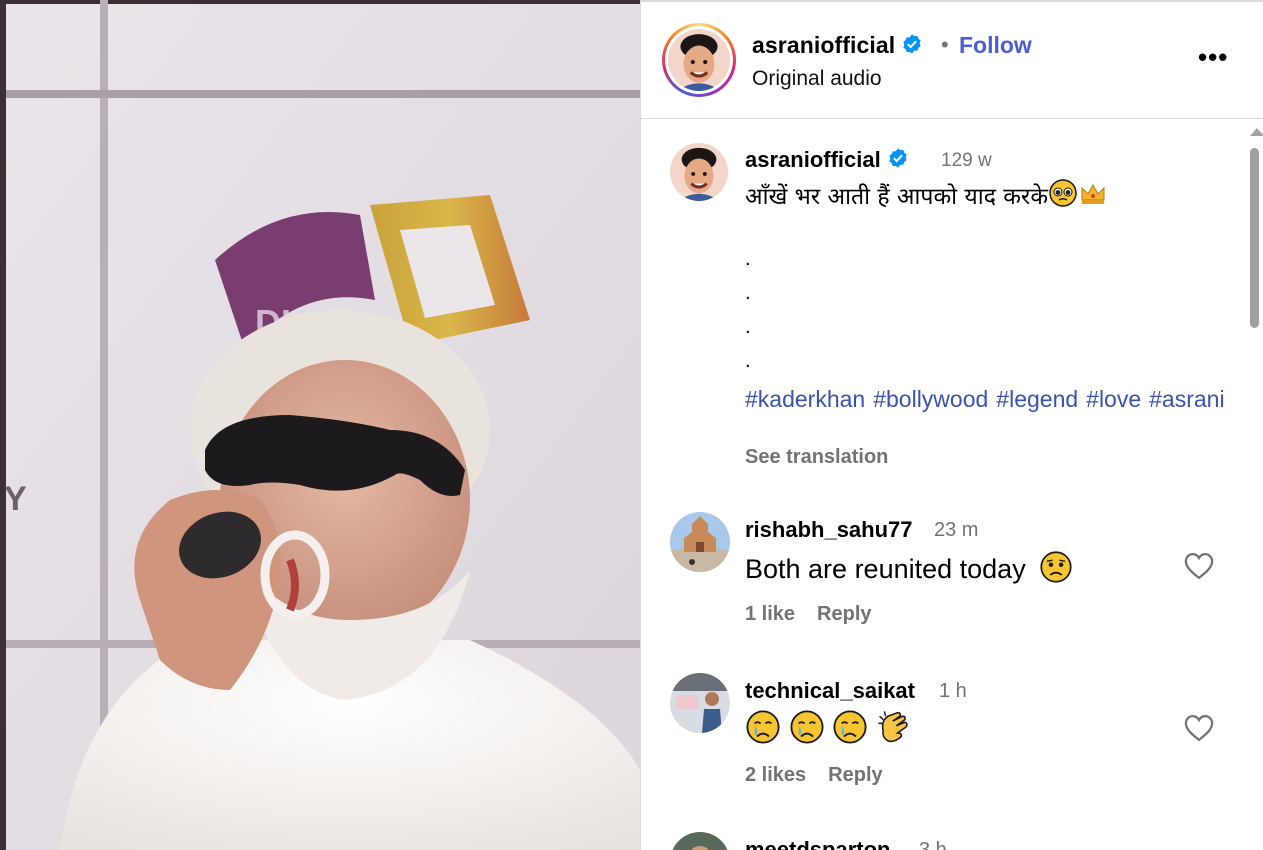  What do you see at coordinates (829, 530) in the screenshot?
I see `comment-username: rishabh_sahu77` at bounding box center [829, 530].